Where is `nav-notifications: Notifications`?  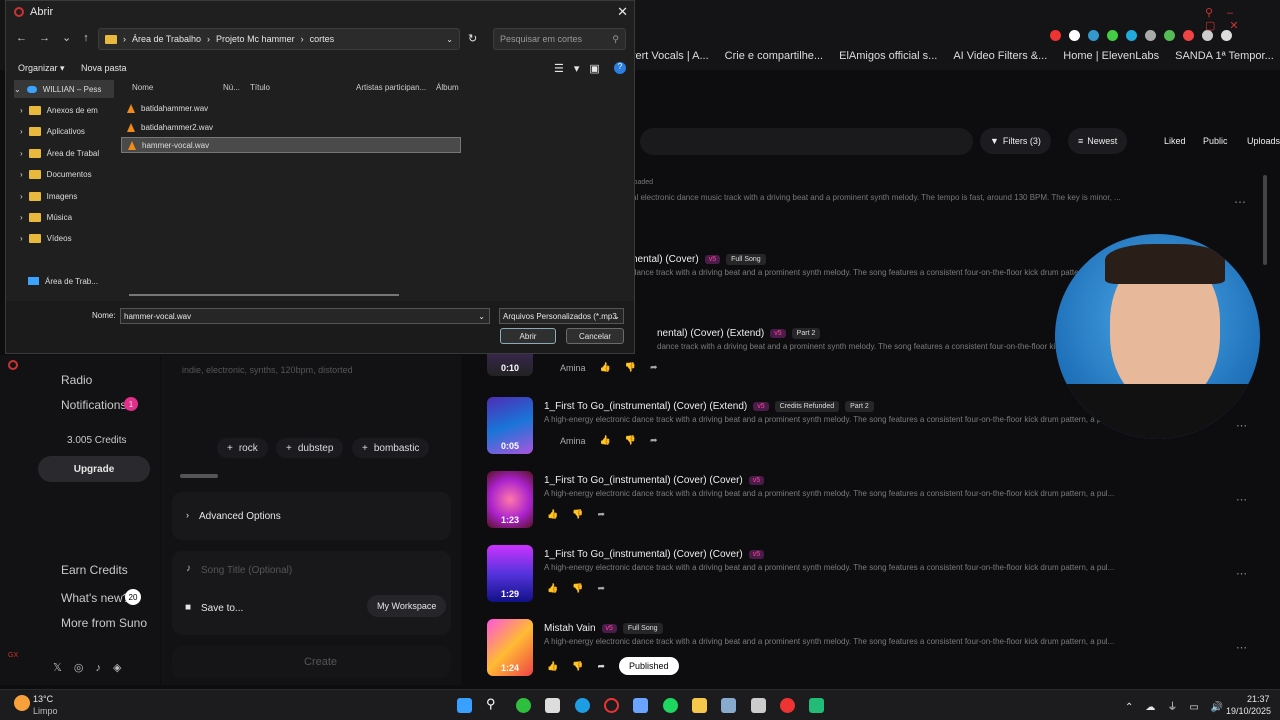 nav-notifications: Notifications is located at coordinates (93, 405).